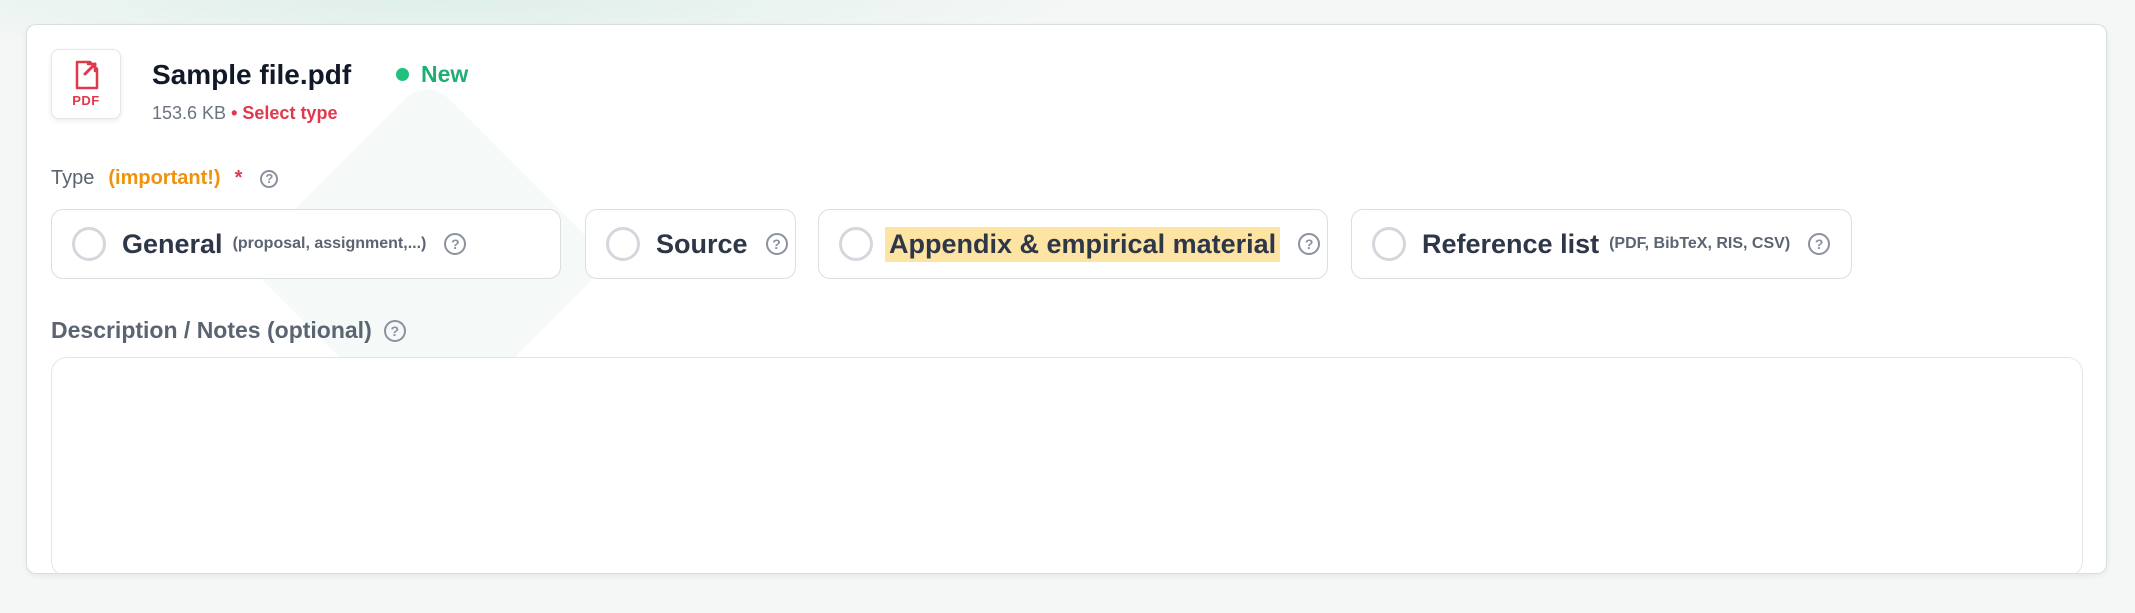 This screenshot has height=613, width=2135. I want to click on notes-field-label: Description / Notes (optional) ?, so click(228, 330).